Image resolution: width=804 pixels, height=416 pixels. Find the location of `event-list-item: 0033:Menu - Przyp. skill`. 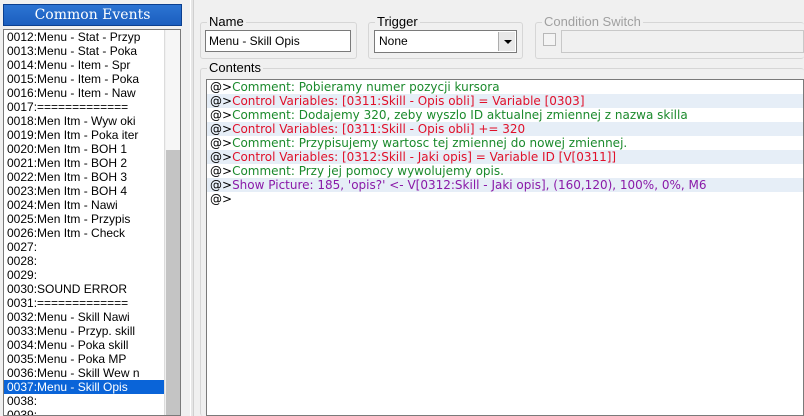

event-list-item: 0033:Menu - Przyp. skill is located at coordinates (84, 331).